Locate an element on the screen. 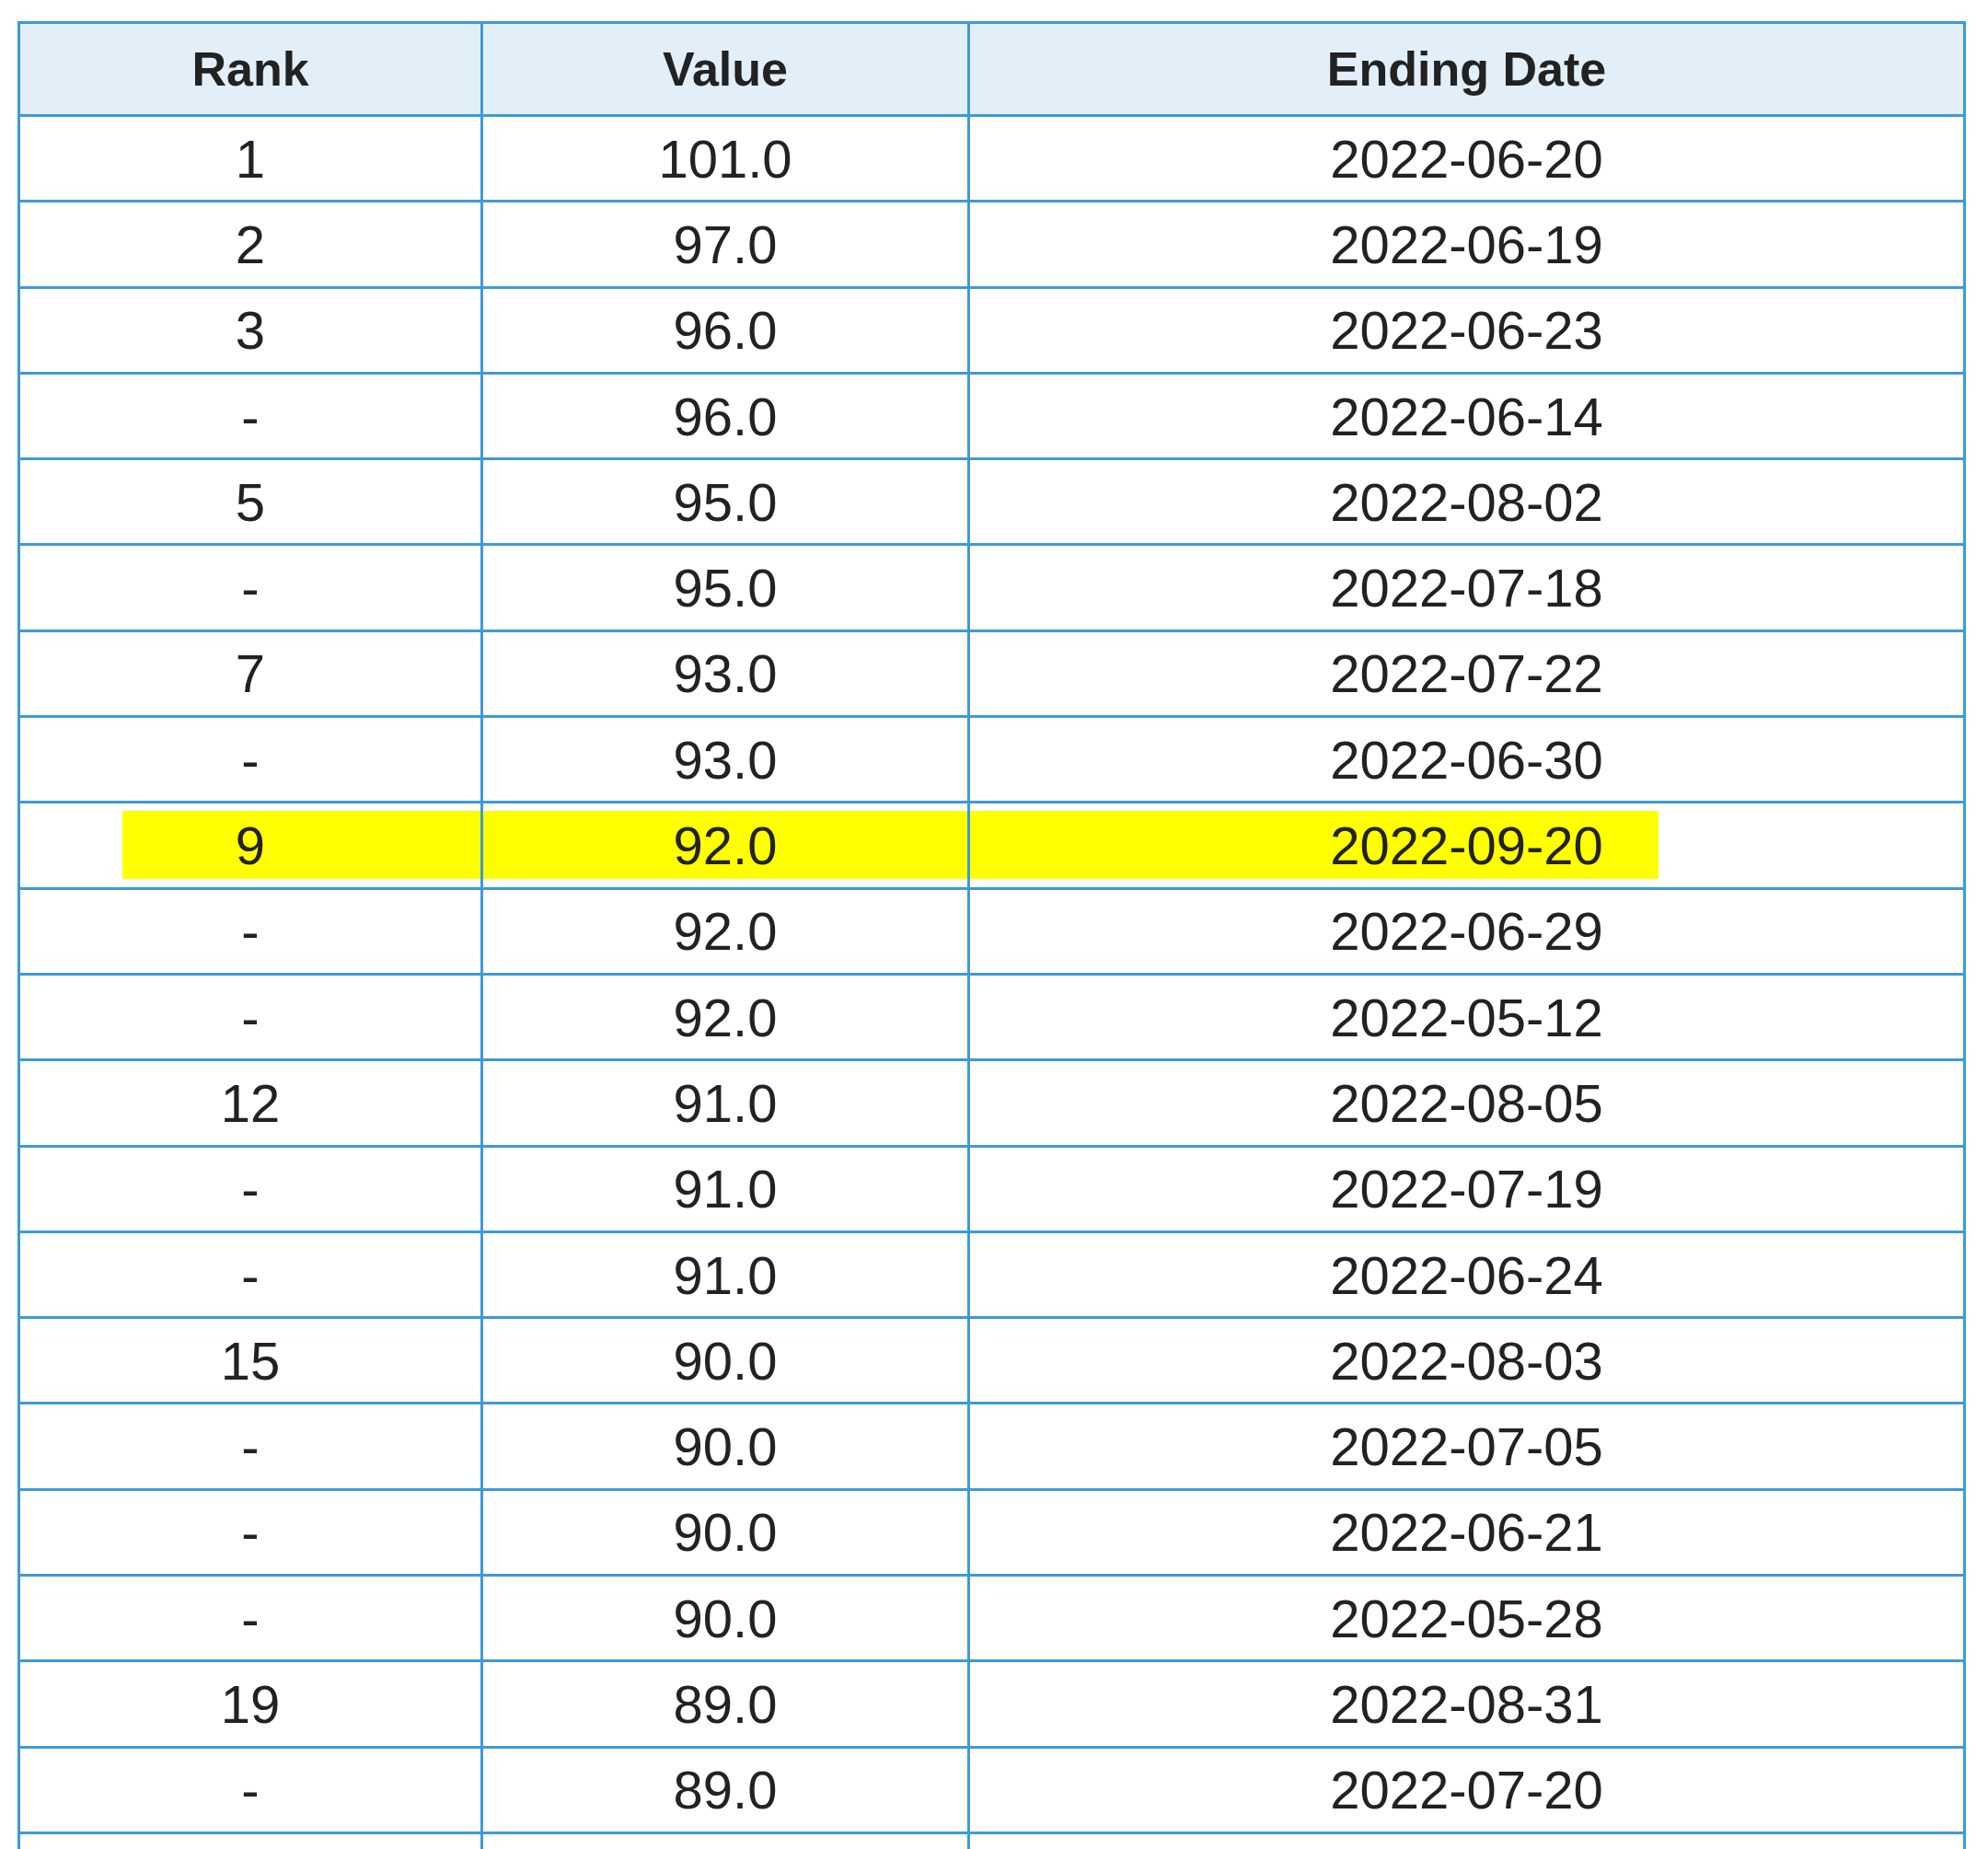  table-cell: 2022-06-23 is located at coordinates (1468, 331).